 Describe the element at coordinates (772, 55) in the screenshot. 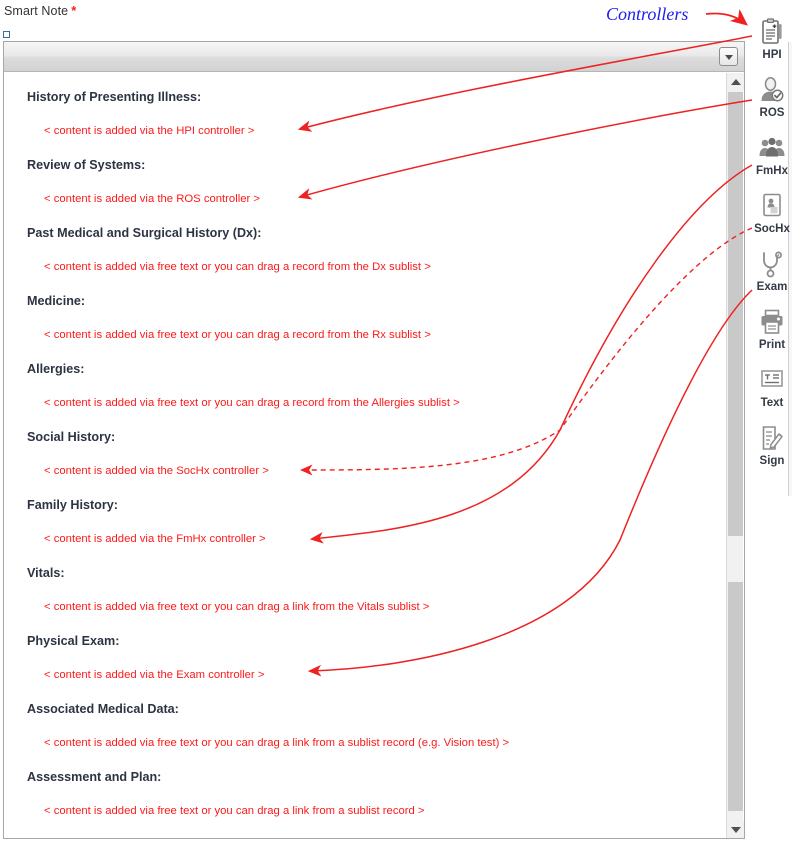

I see `controller-label: HPI` at that location.